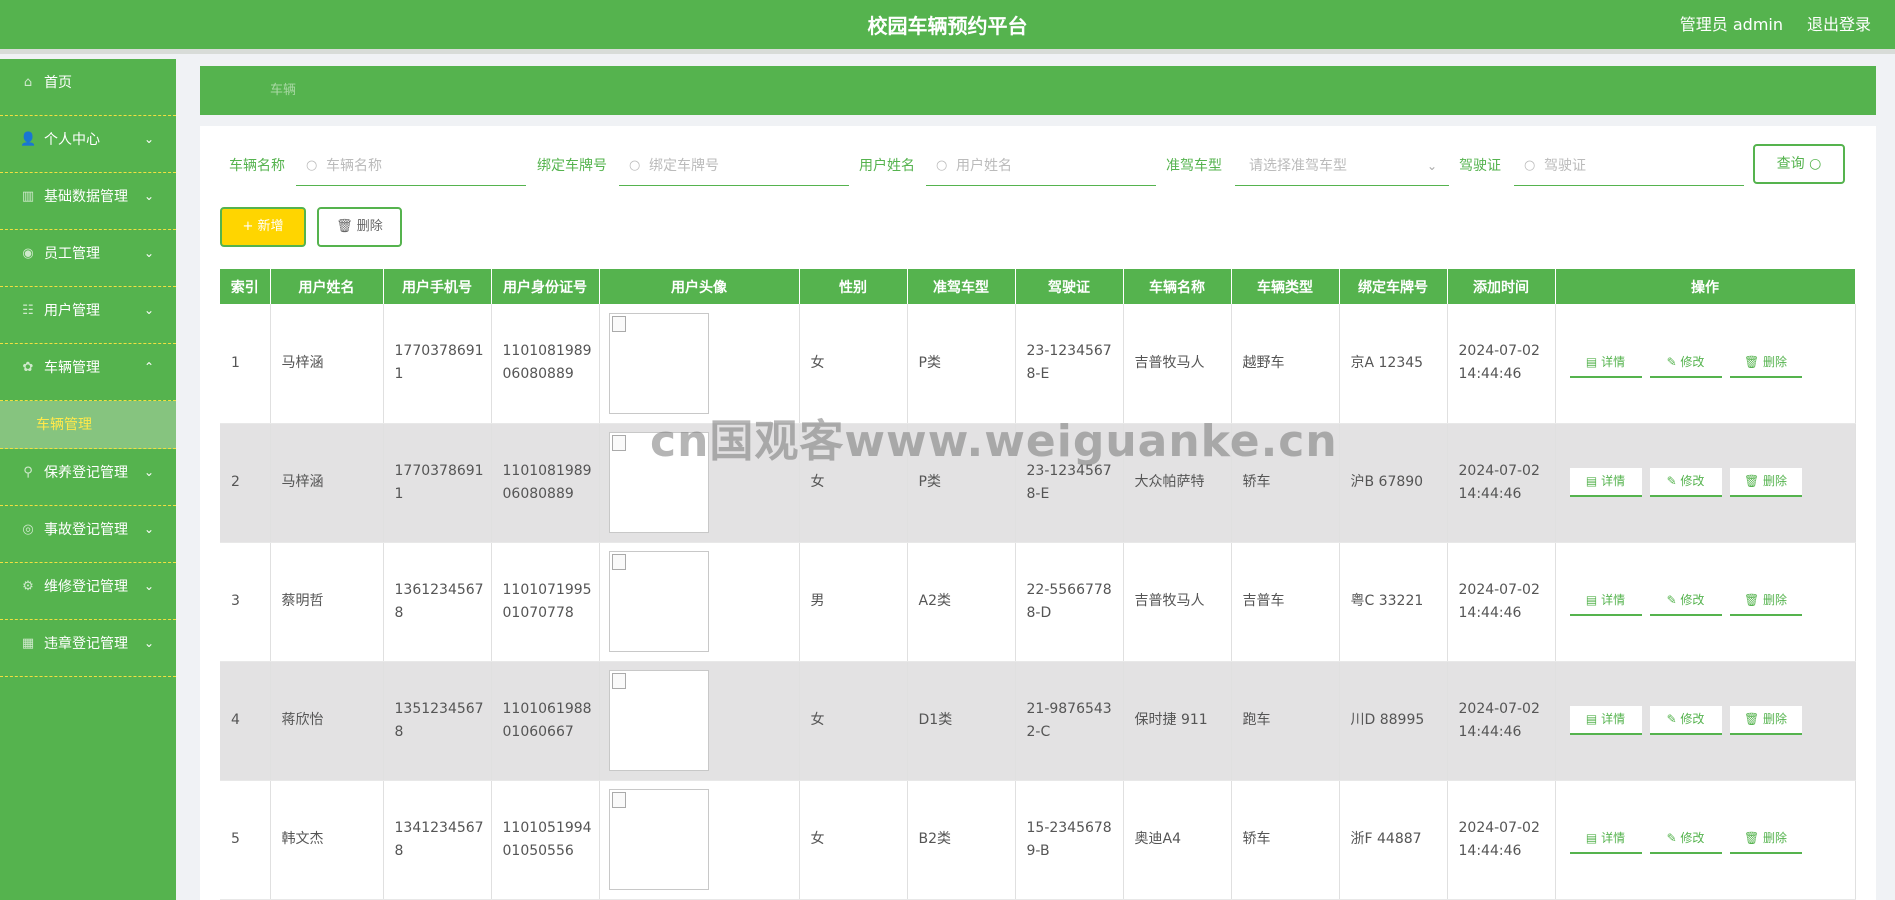 The height and width of the screenshot is (900, 1895). What do you see at coordinates (684, 166) in the screenshot?
I see `plate-placeholder: 绑定车牌号` at bounding box center [684, 166].